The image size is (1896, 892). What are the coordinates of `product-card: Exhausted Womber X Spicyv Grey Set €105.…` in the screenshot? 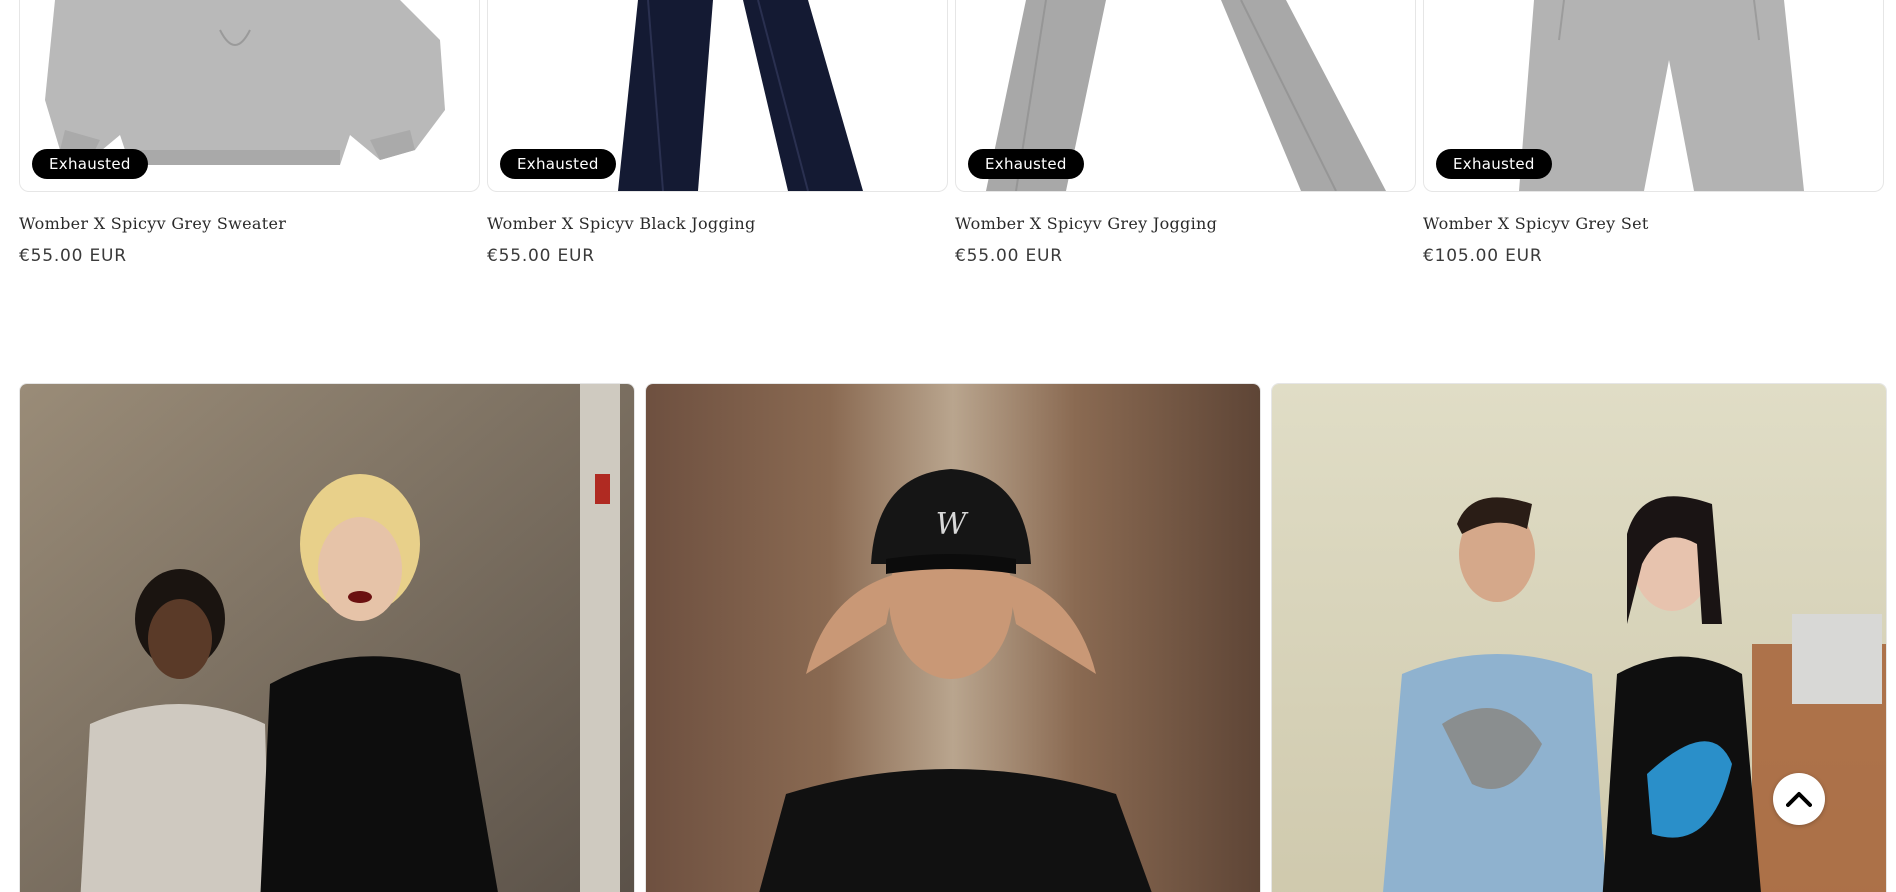 It's located at (1653, 133).